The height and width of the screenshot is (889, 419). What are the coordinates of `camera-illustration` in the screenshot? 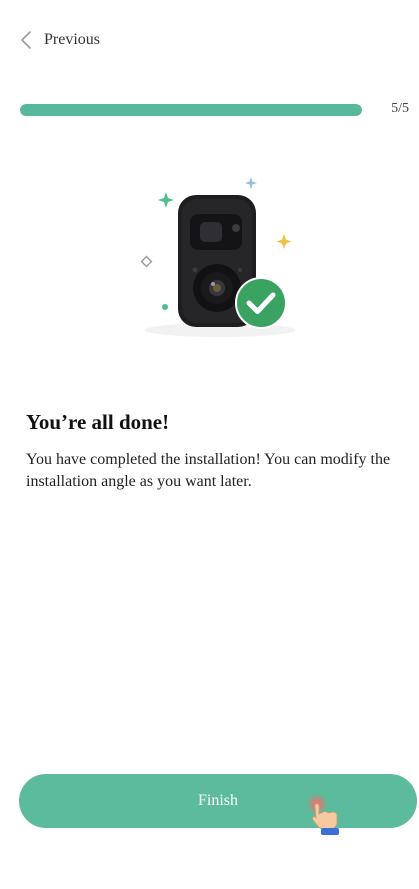 It's located at (217, 257).